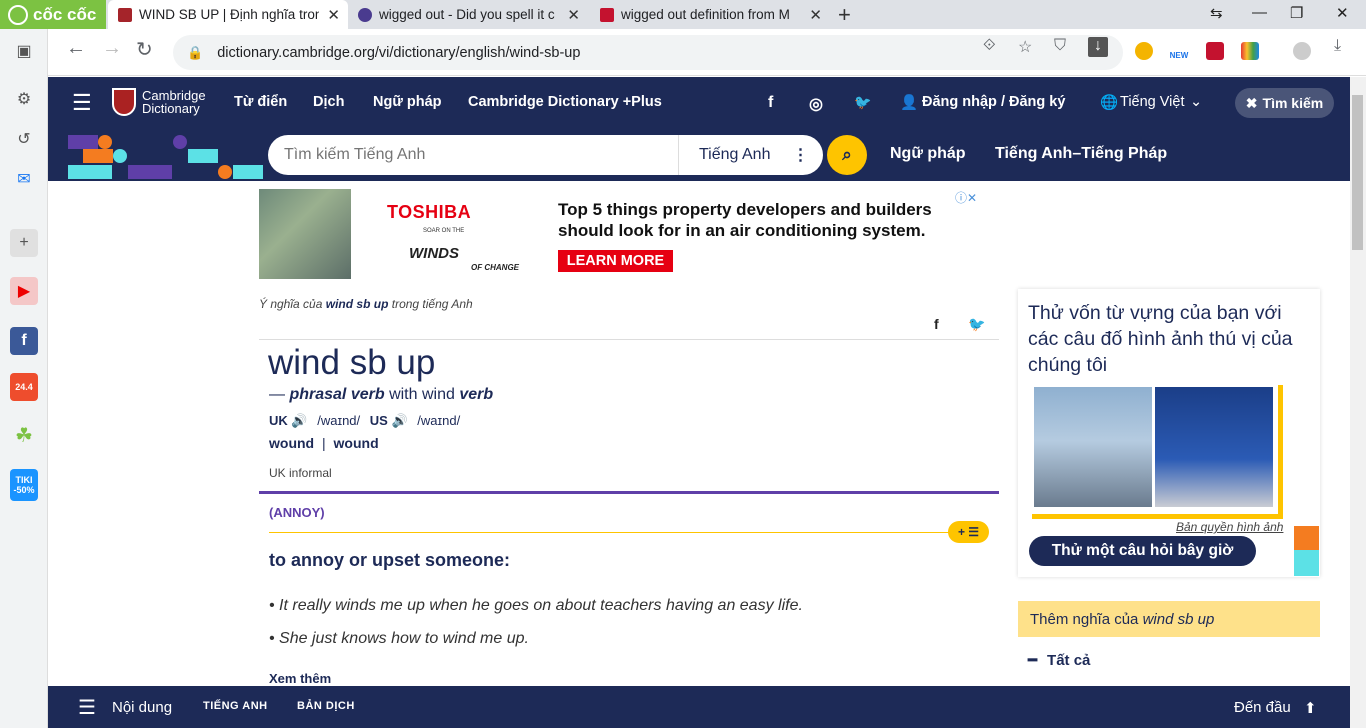  I want to click on translate-icon: ⟐, so click(989, 46).